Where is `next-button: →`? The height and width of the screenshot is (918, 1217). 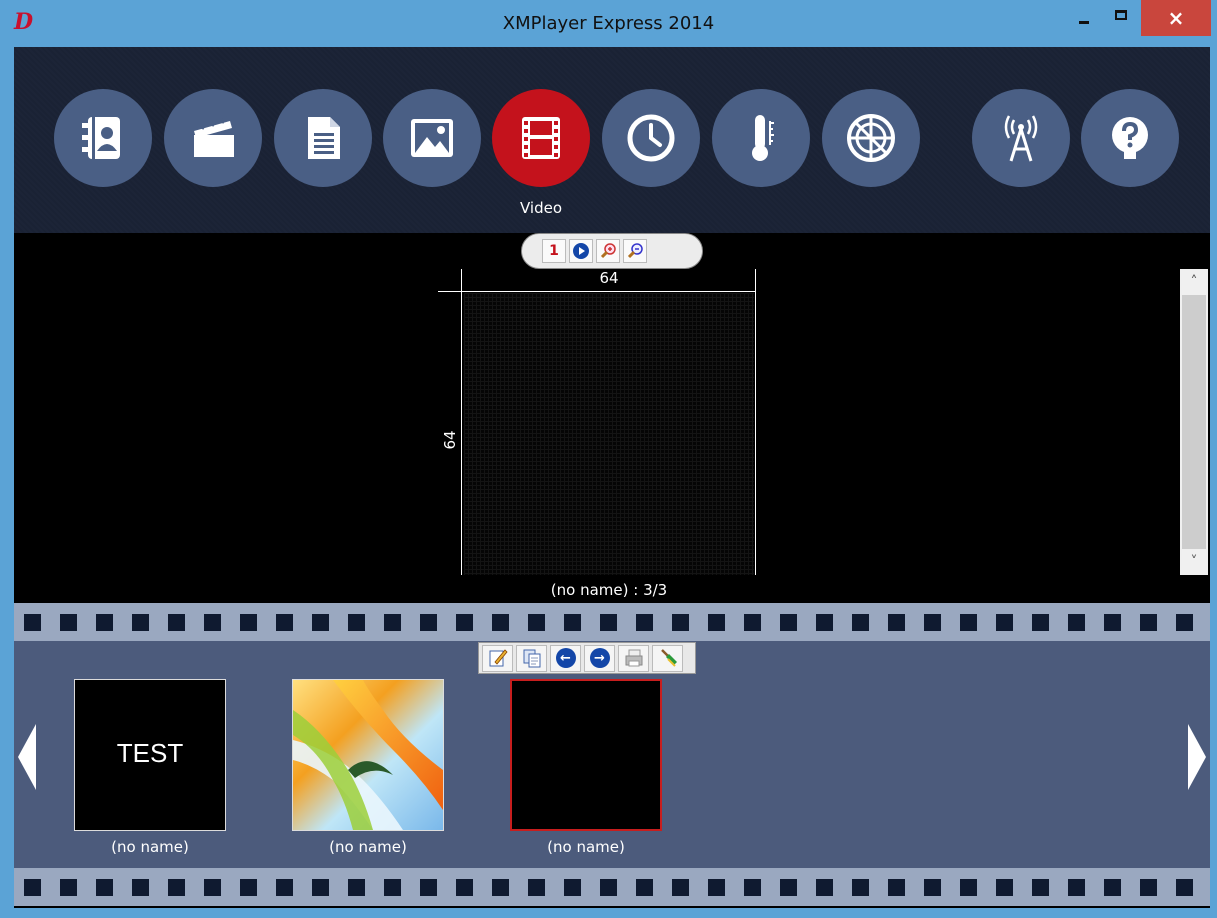 next-button: → is located at coordinates (599, 658).